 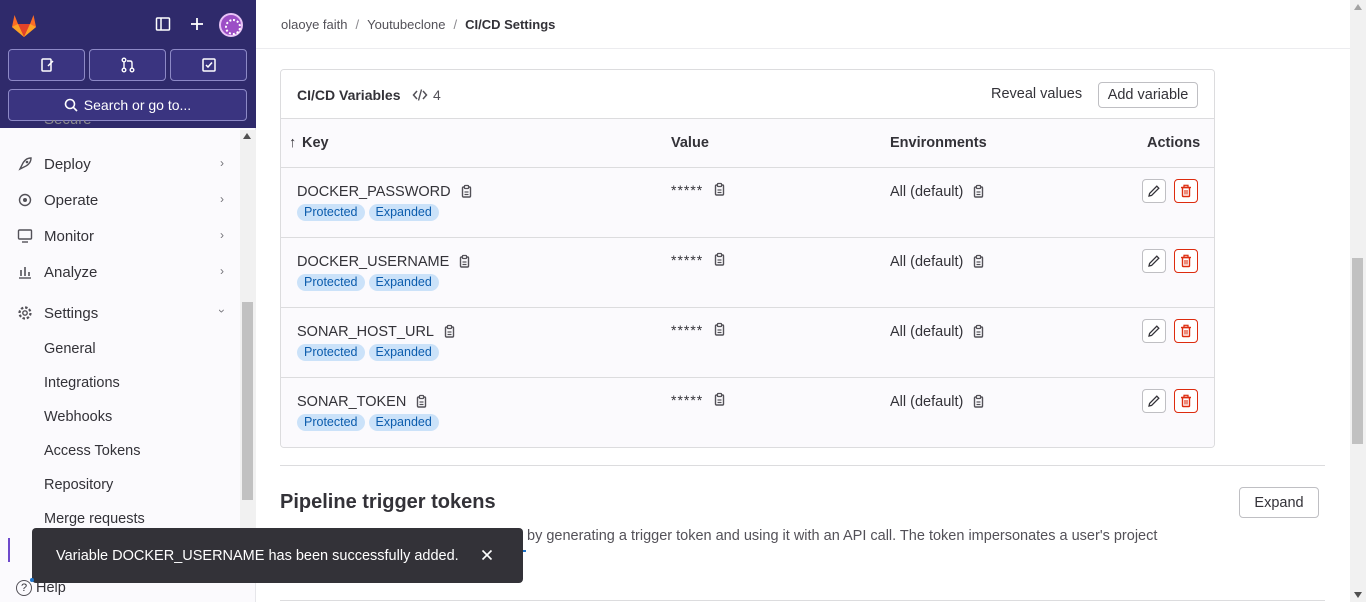 I want to click on issues-icon, so click(x=47, y=65).